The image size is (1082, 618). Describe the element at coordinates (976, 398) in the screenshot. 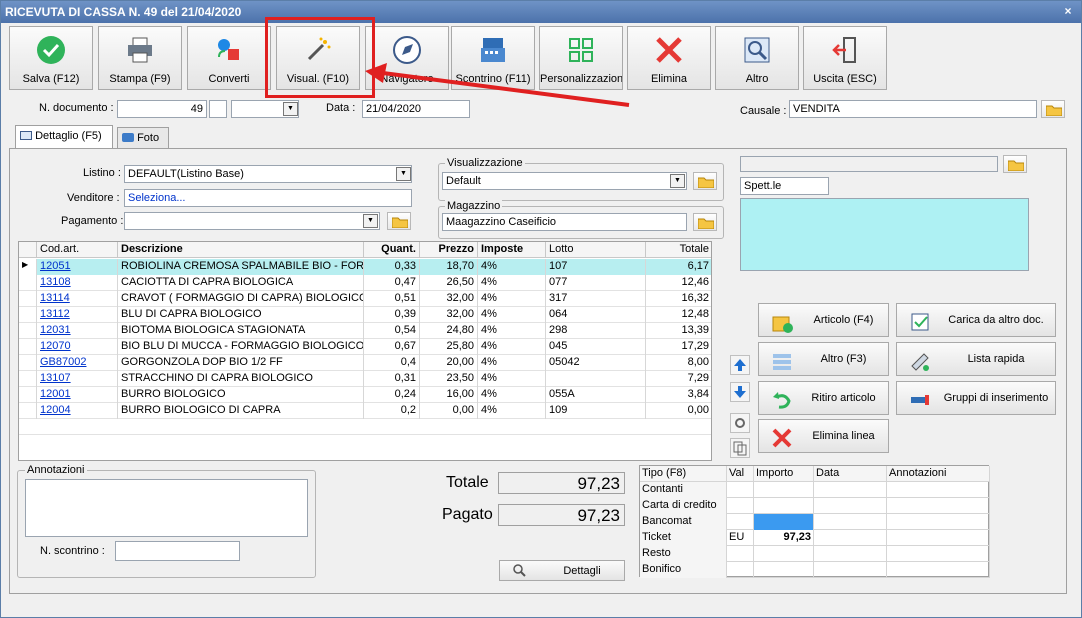

I see `insert-groups-button: Gruppi di inserimento` at that location.